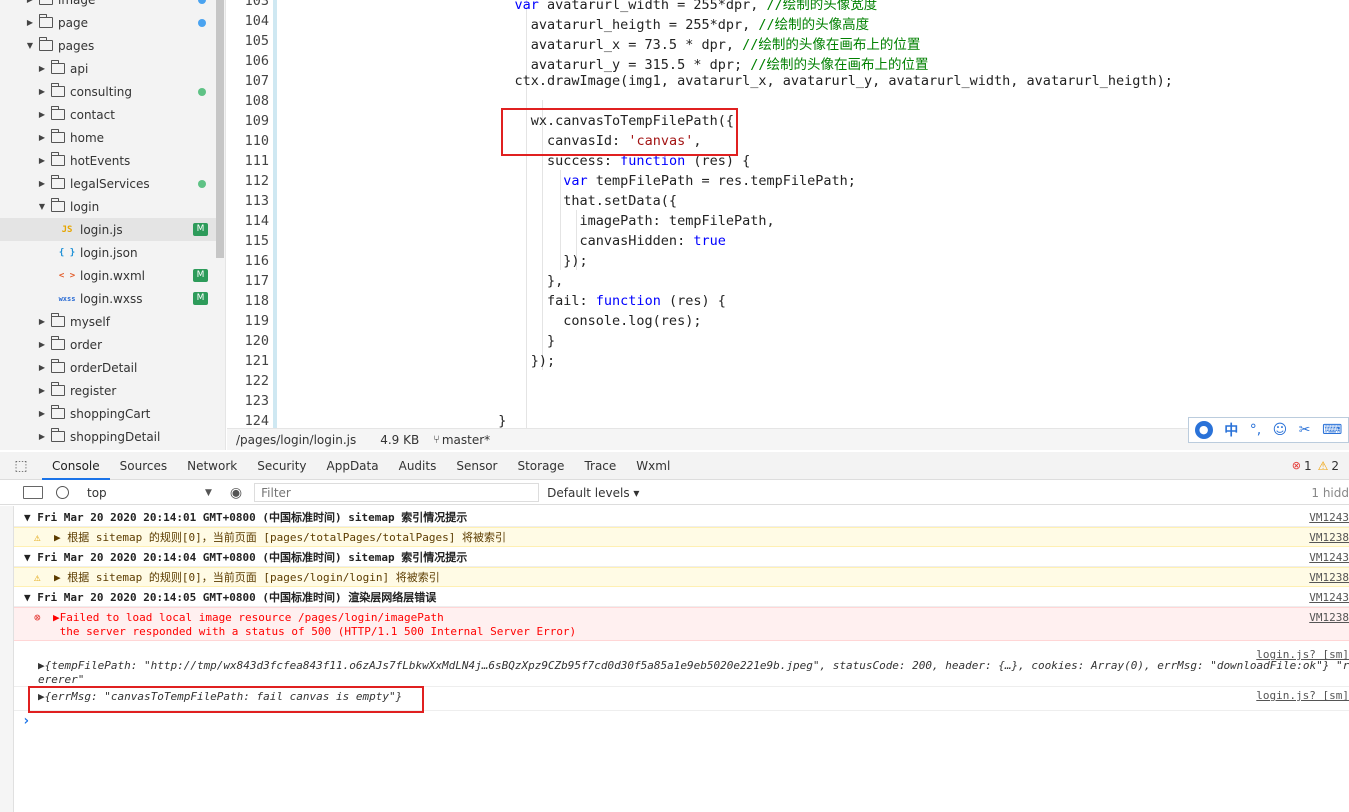  What do you see at coordinates (680, 6) in the screenshot?
I see `code-line: var avatarurl_width = 255*dpr, //绘制的头像宽度` at bounding box center [680, 6].